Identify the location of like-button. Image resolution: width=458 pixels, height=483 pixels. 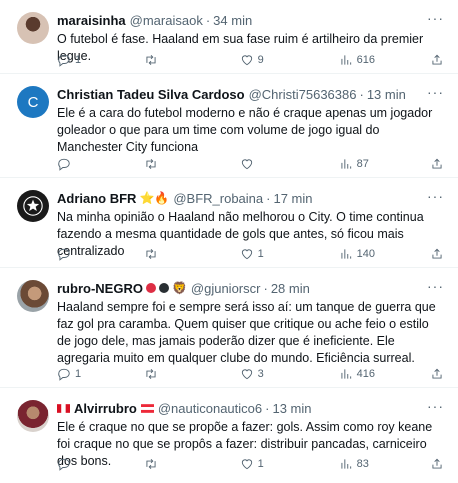
(289, 164).